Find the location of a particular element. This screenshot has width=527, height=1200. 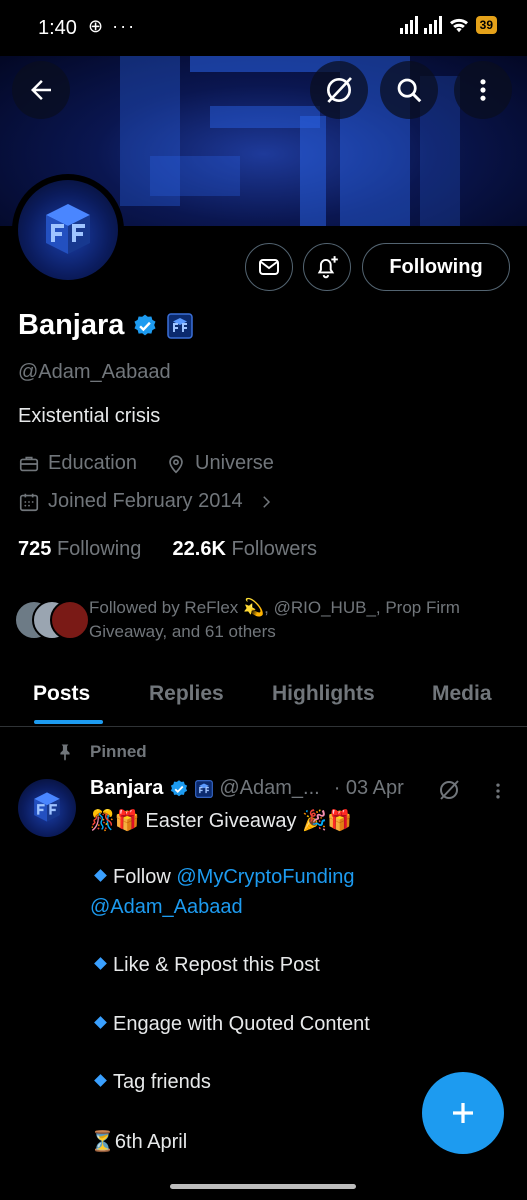

following-stat: 725 Following is located at coordinates (79, 549).